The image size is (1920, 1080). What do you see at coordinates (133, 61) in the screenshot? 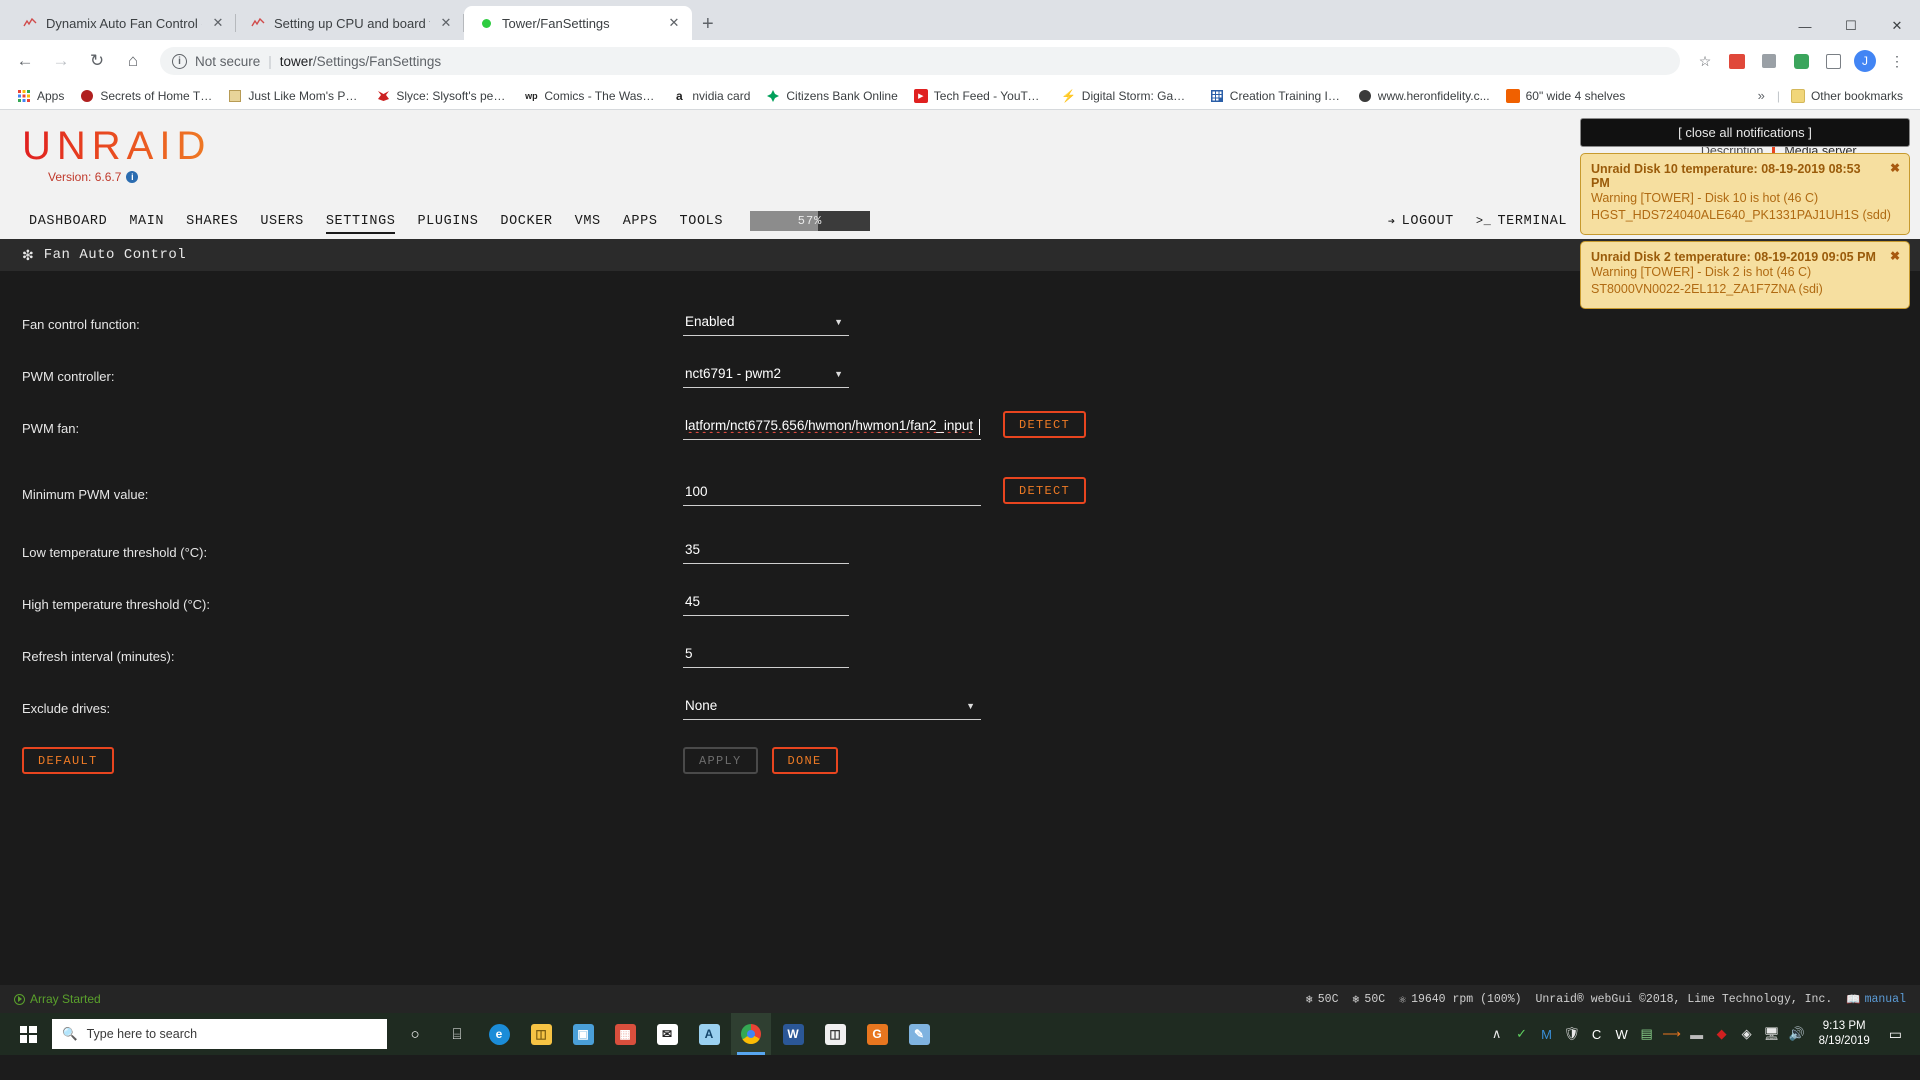
I see `home-icon: ⌂` at bounding box center [133, 61].